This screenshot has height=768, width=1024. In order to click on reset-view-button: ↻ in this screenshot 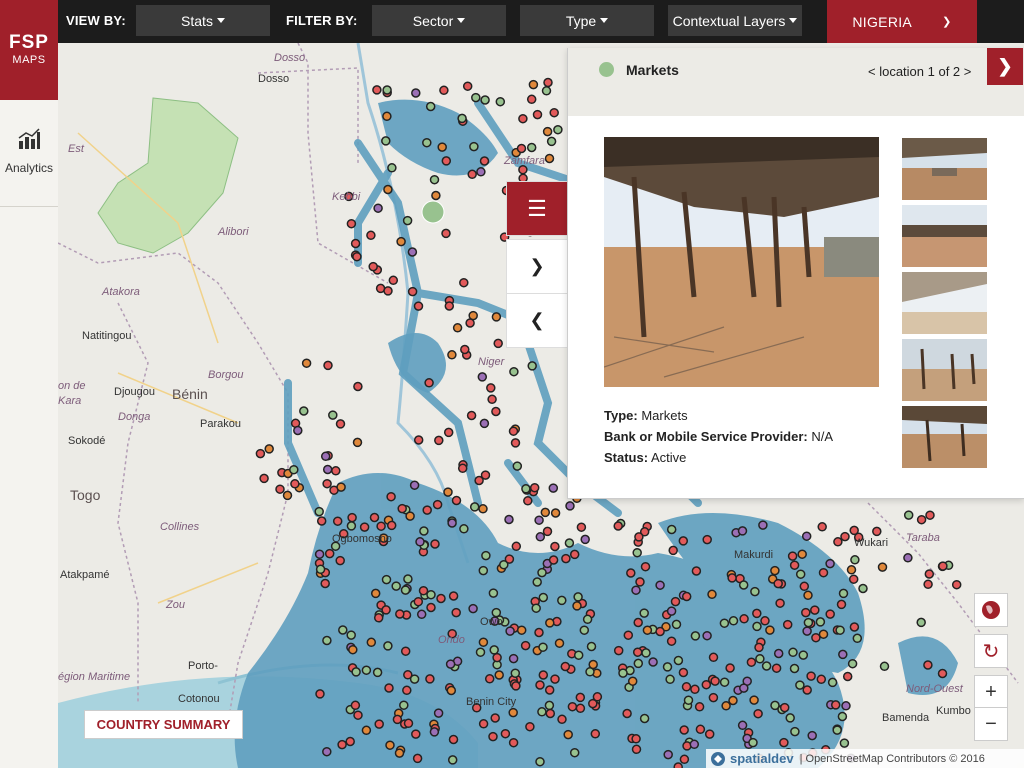, I will do `click(991, 651)`.